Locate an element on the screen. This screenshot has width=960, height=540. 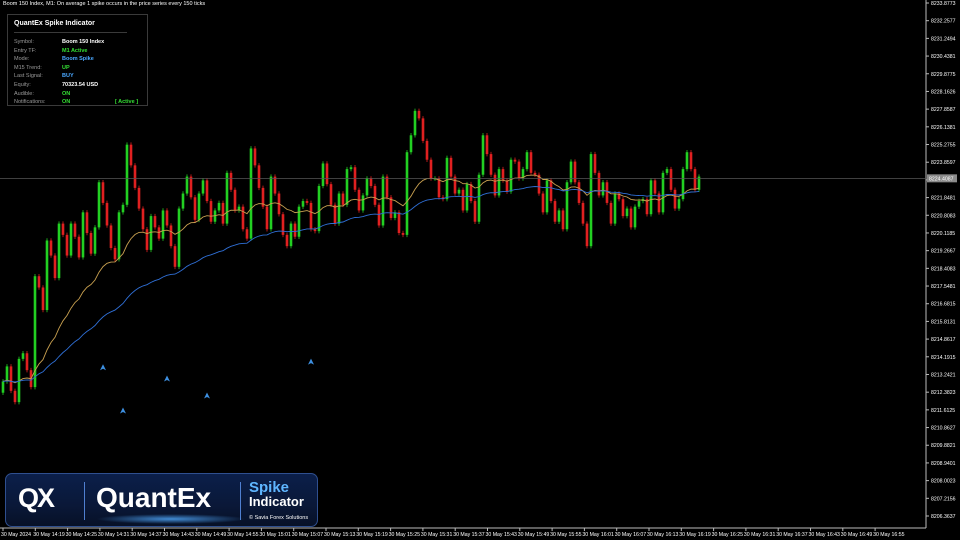
logo-credit: © Savia Forex Solutions is located at coordinates (279, 518).